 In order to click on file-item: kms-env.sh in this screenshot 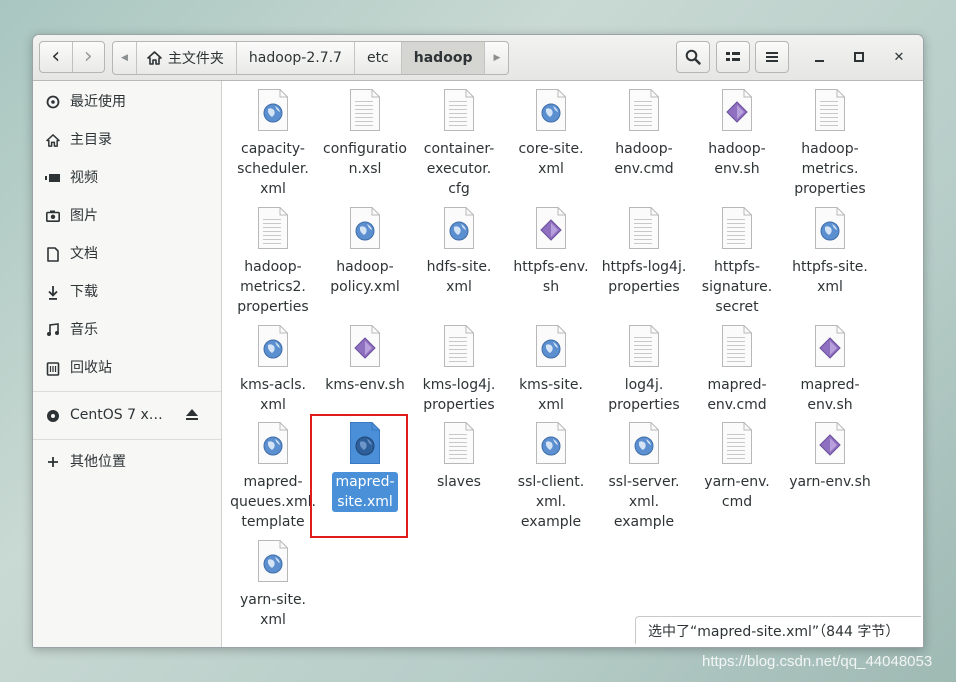, I will do `click(365, 359)`.